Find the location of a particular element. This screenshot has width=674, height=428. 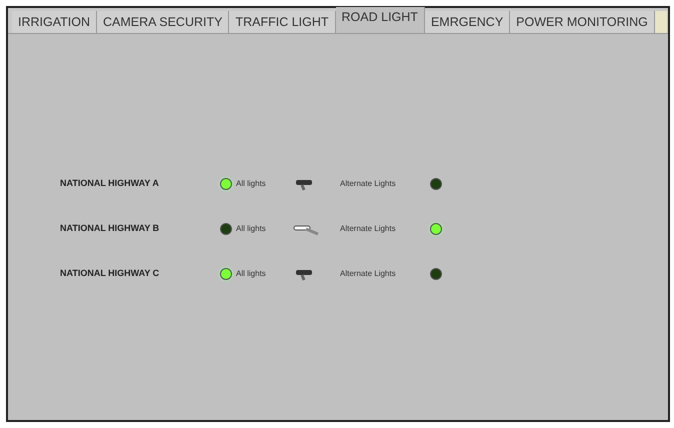

tab: CAMERA SECURITY is located at coordinates (163, 22).